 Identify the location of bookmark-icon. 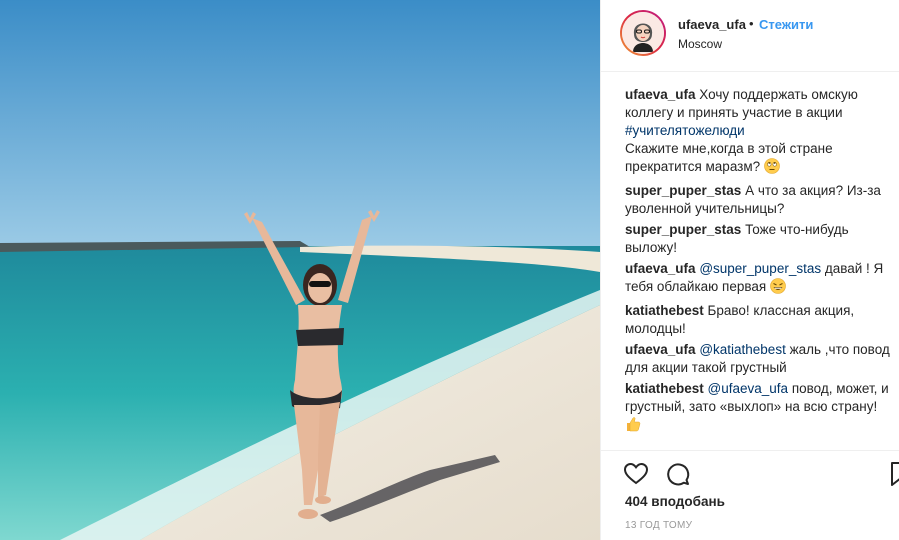
(894, 474).